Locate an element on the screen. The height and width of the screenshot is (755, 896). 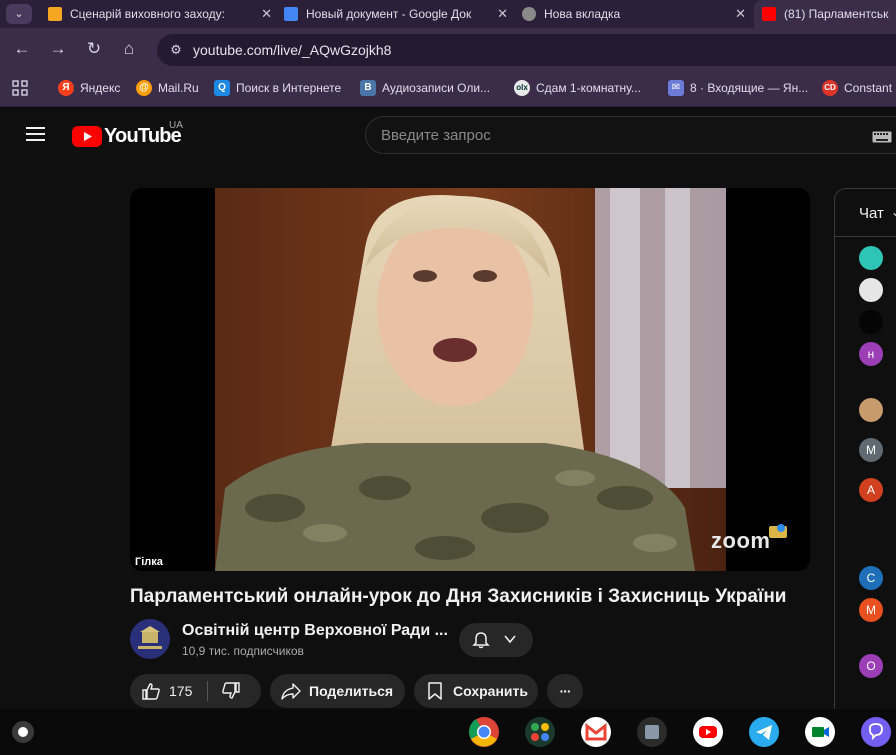
subscriber-count: 10,9 тис. подписчиков is located at coordinates (243, 651).